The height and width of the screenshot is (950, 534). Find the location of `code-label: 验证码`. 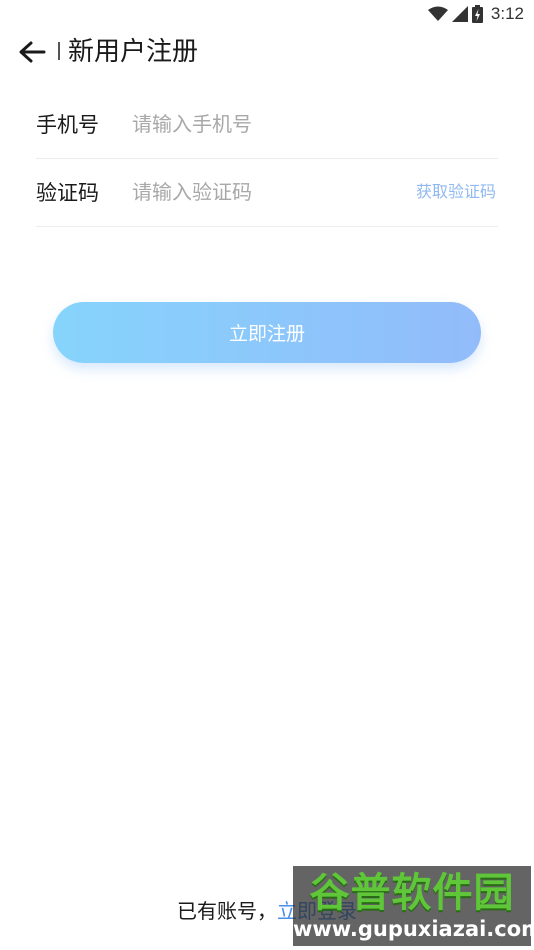

code-label: 验证码 is located at coordinates (67, 193).